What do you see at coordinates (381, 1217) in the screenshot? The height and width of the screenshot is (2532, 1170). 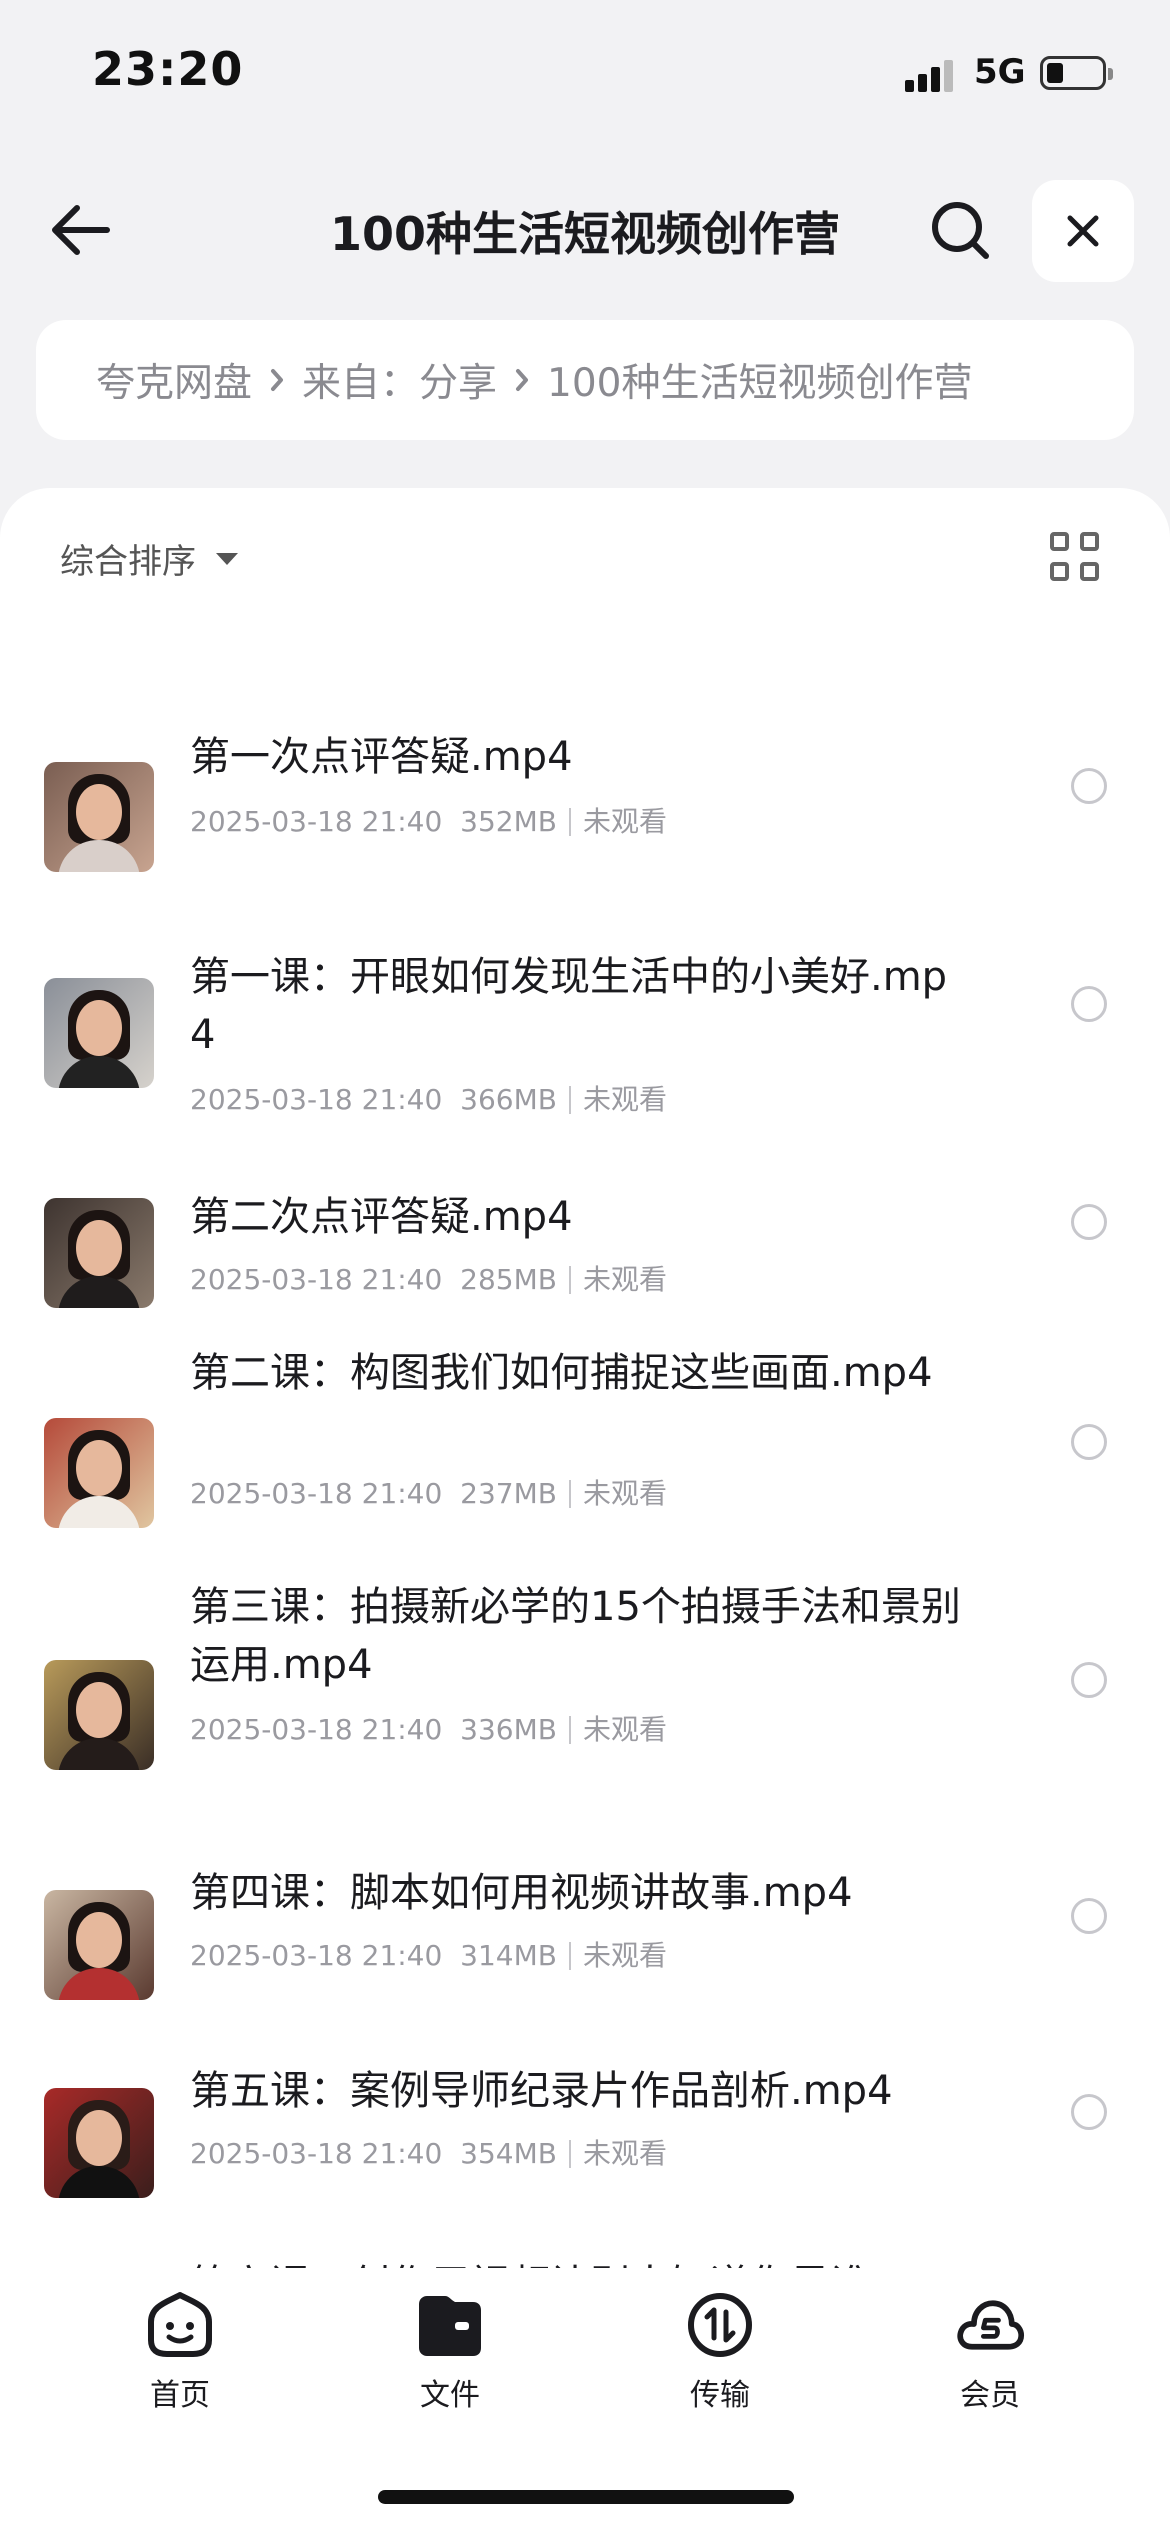 I see `file-name: 第二次点评答疑.mp4` at bounding box center [381, 1217].